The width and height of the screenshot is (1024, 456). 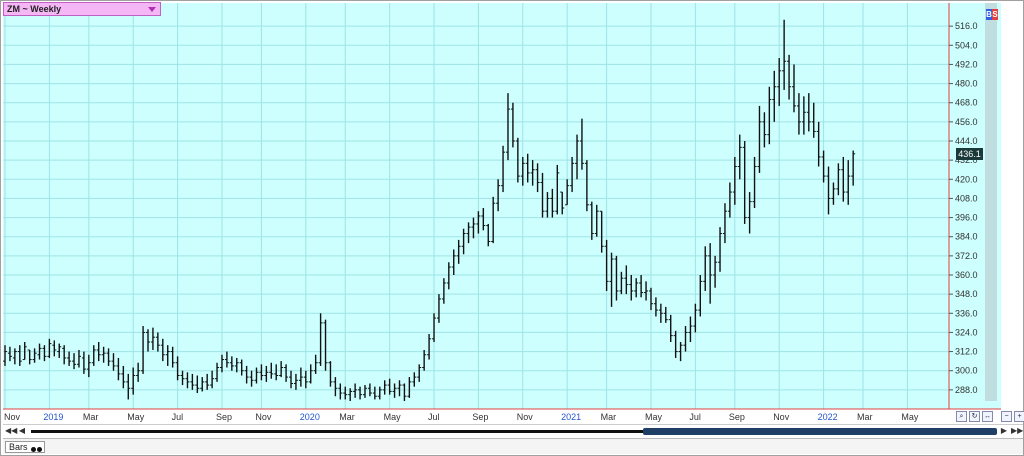 I want to click on price-tick-label: 504.0, so click(x=966, y=45).